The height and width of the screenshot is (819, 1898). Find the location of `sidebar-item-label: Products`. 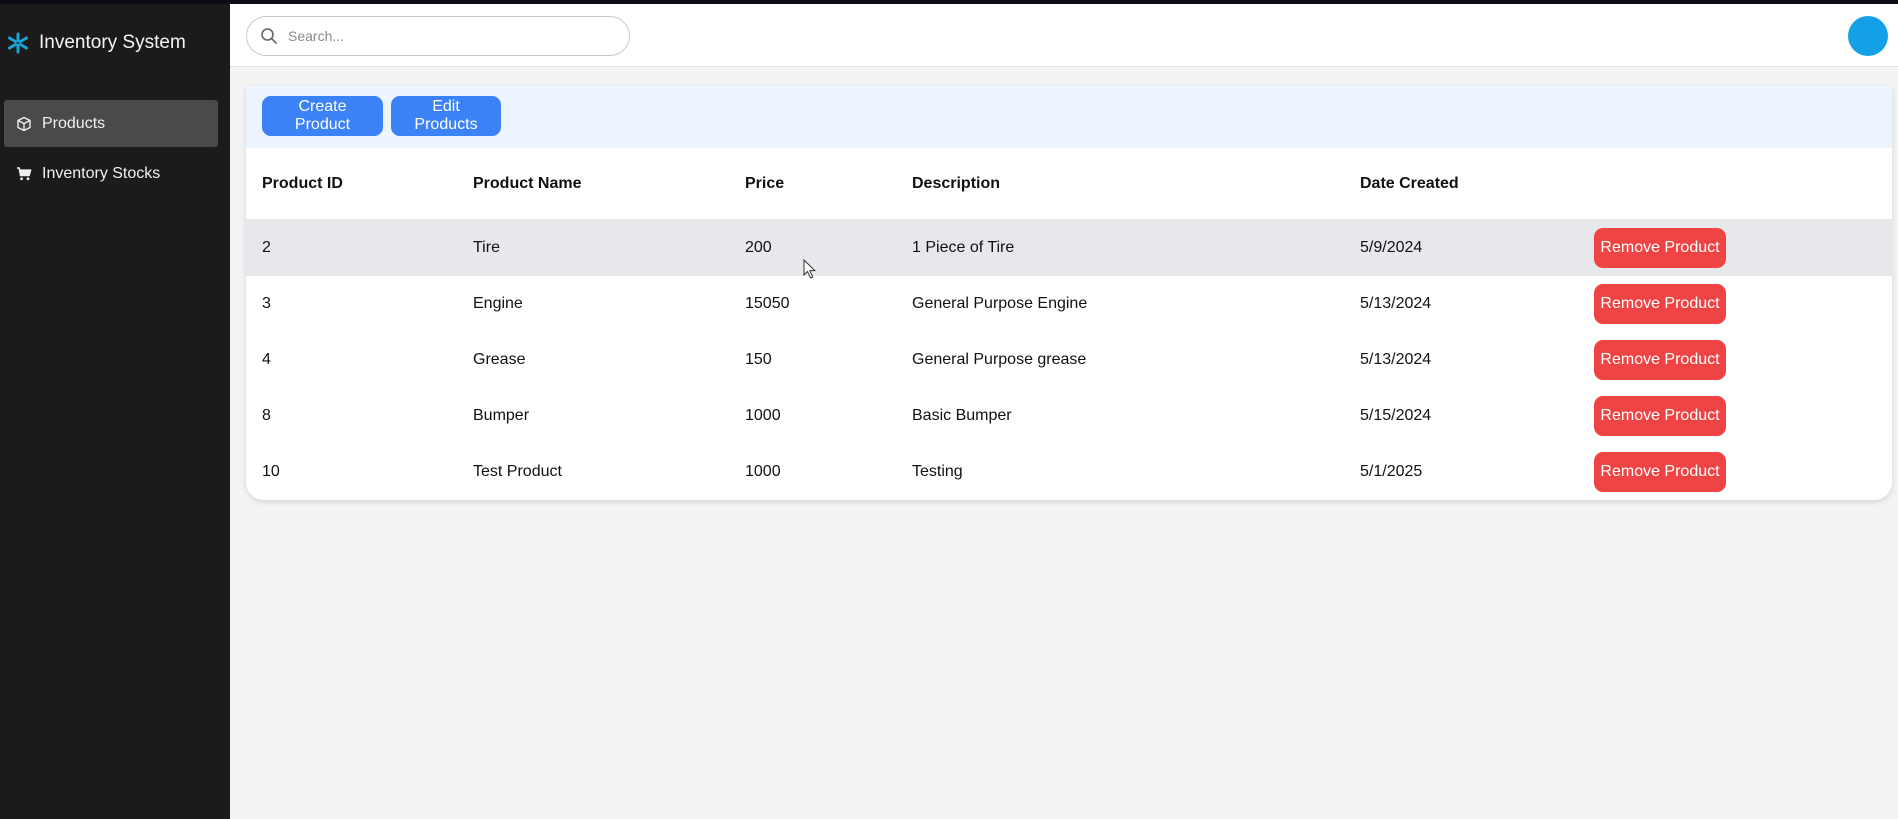

sidebar-item-label: Products is located at coordinates (74, 123).